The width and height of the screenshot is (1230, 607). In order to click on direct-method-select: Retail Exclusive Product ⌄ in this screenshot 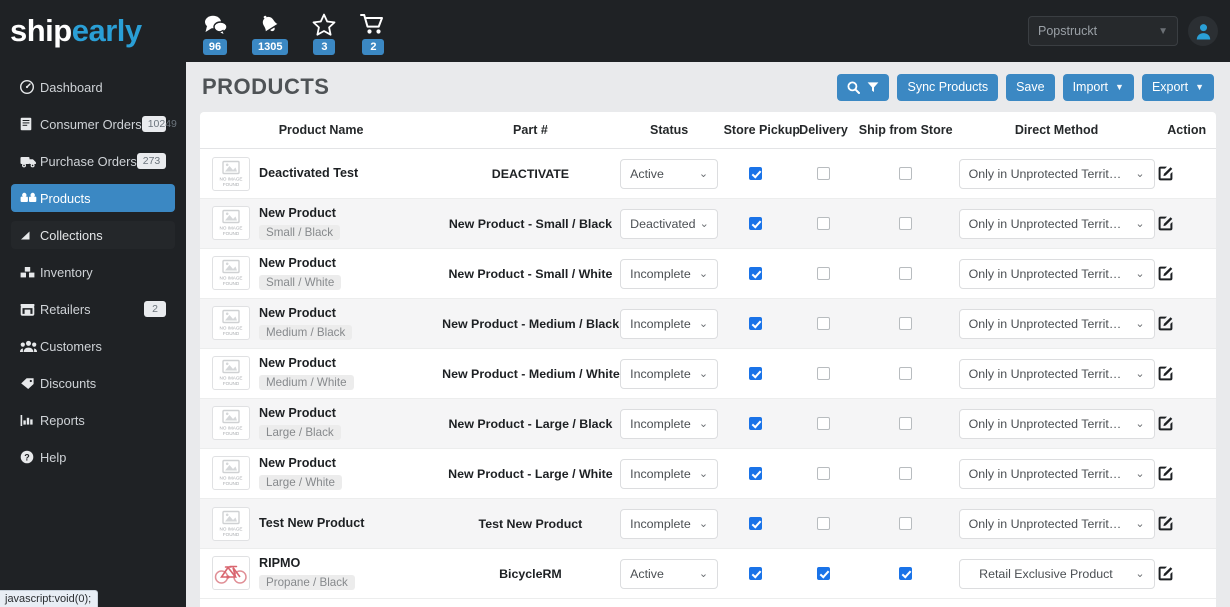, I will do `click(1056, 573)`.